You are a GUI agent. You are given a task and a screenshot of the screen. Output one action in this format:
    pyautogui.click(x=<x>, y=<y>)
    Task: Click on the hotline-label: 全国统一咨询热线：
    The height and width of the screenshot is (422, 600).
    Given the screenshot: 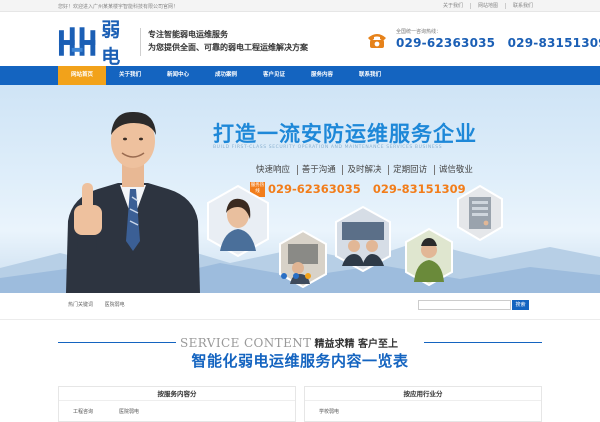 What is the action you would take?
    pyautogui.click(x=419, y=32)
    